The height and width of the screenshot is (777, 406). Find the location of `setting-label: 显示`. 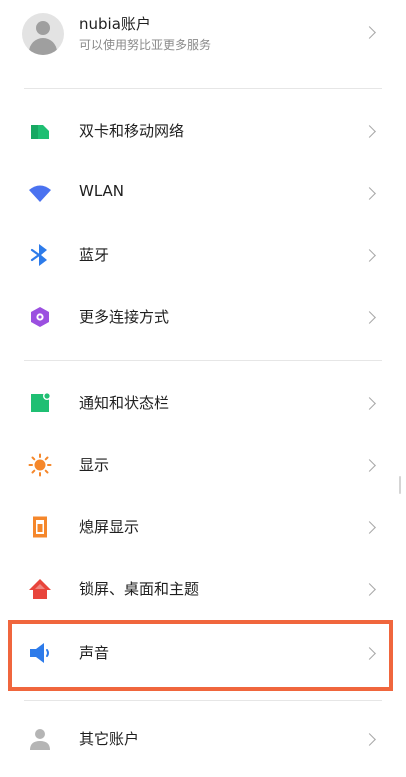

setting-label: 显示 is located at coordinates (94, 465).